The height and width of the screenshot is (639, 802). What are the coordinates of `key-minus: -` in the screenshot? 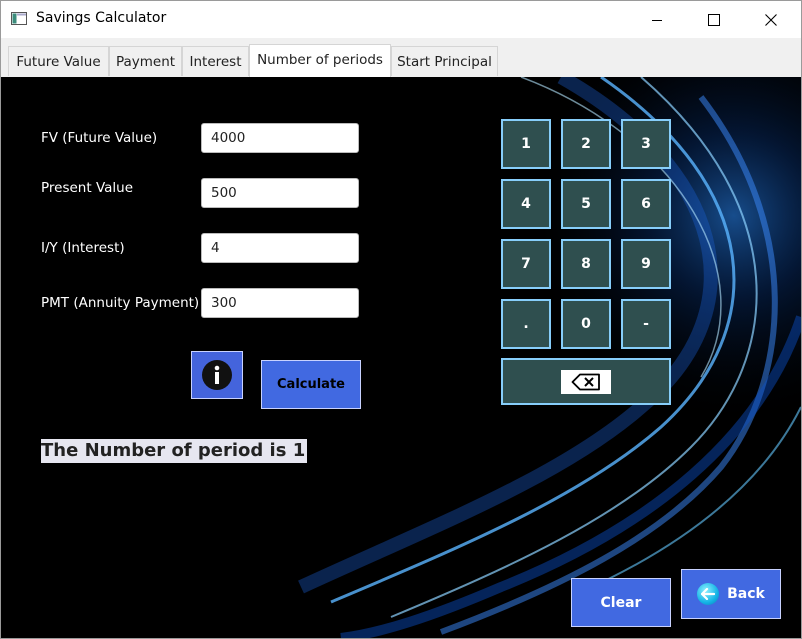 It's located at (646, 324).